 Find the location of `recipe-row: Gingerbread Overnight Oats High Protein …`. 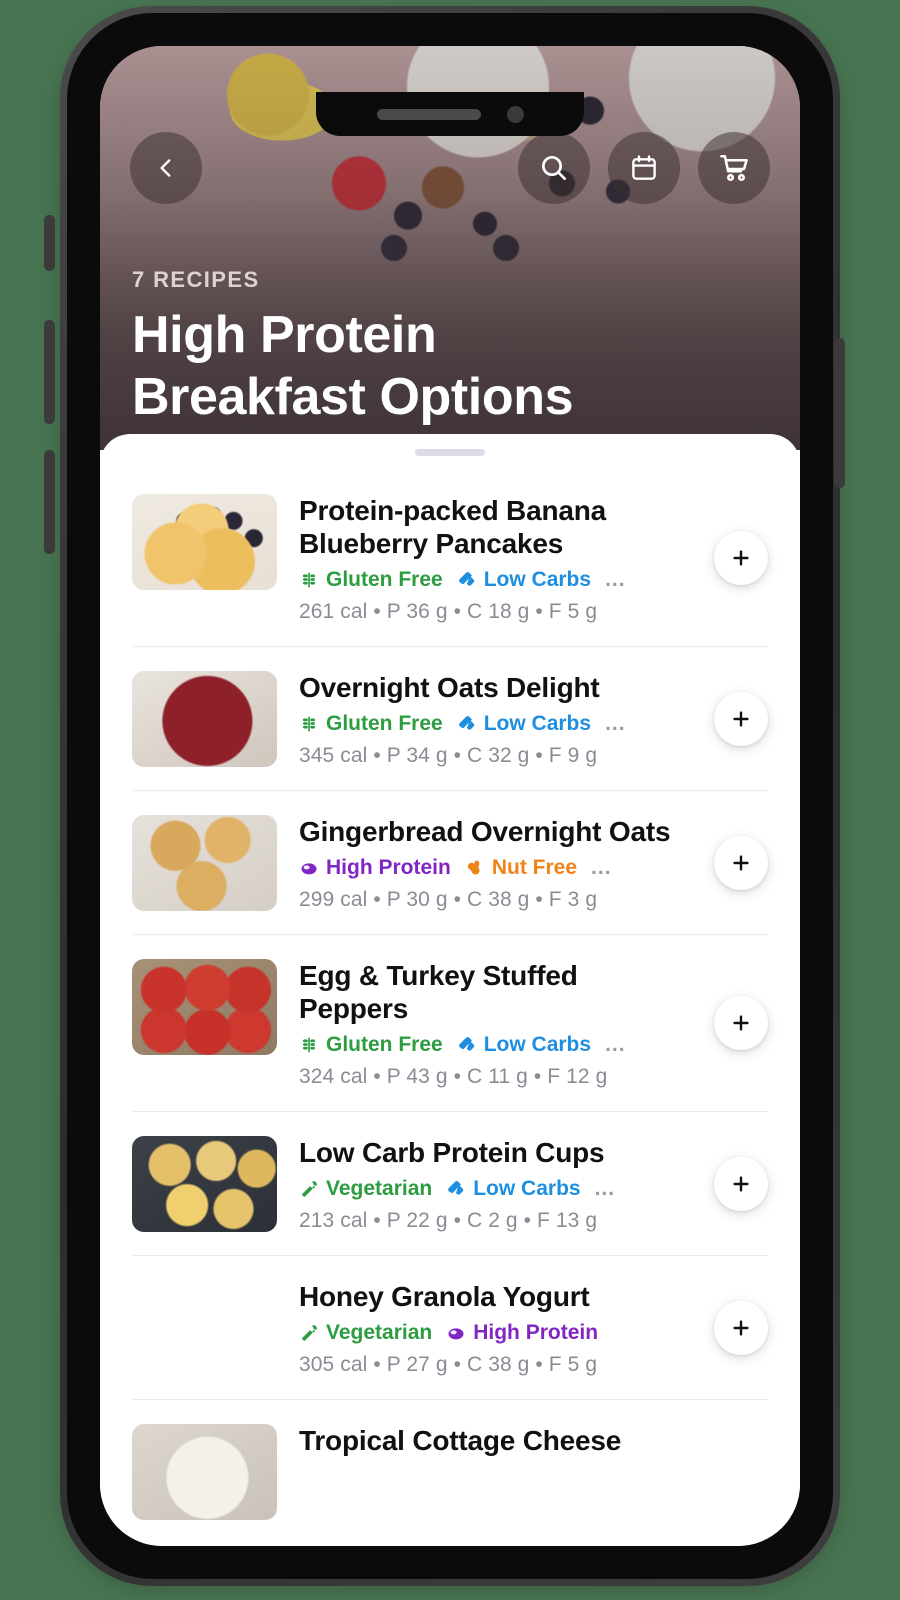

recipe-row: Gingerbread Overnight Oats High Protein … is located at coordinates (450, 863).